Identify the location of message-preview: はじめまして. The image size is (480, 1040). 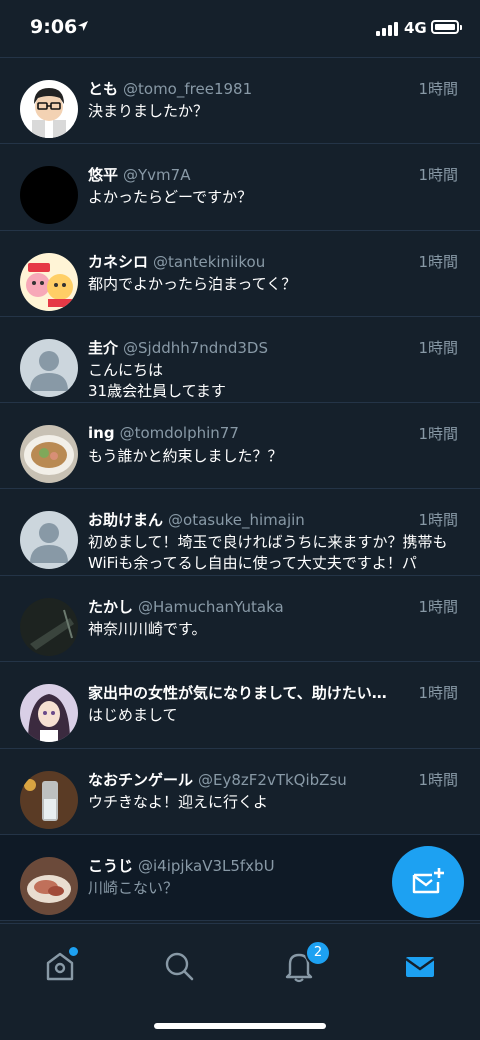
(133, 715).